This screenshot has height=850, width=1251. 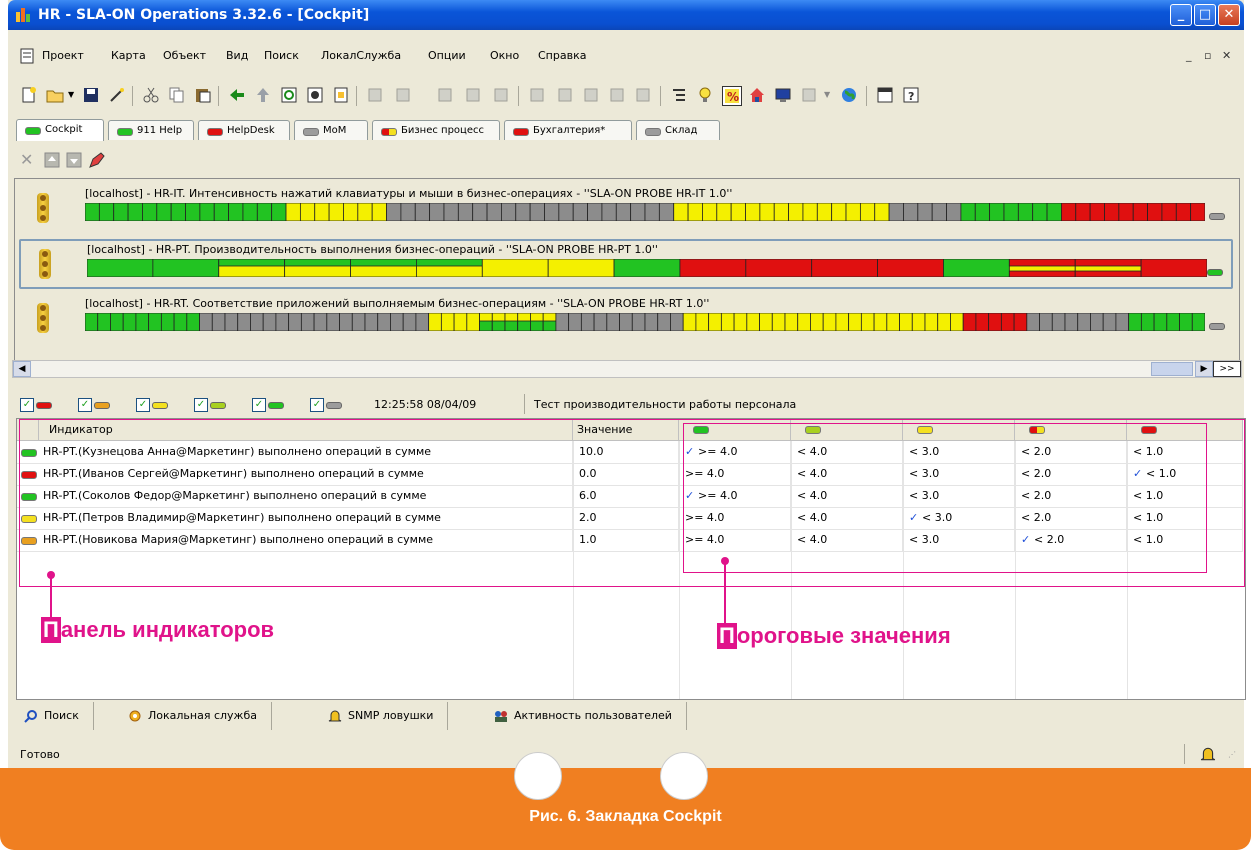 What do you see at coordinates (289, 95) in the screenshot?
I see `refresh-icon` at bounding box center [289, 95].